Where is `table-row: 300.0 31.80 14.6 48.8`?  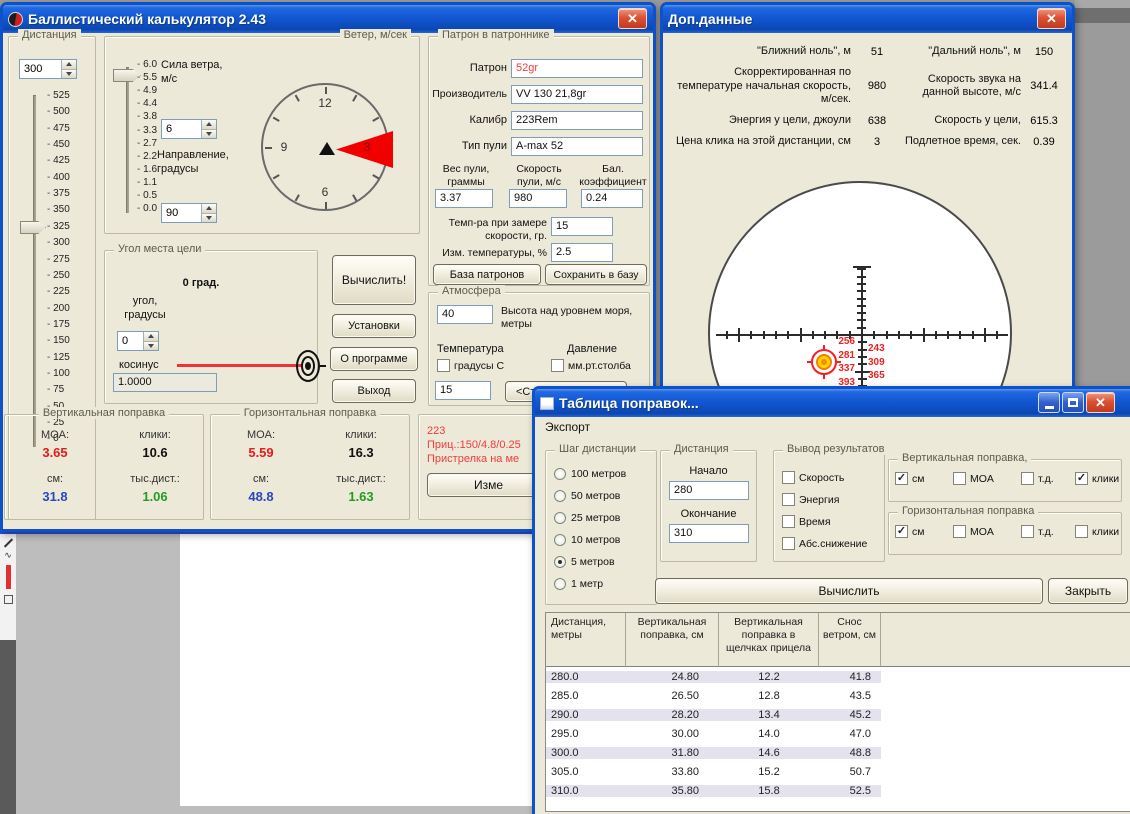 table-row: 300.0 31.80 14.6 48.8 is located at coordinates (838, 752).